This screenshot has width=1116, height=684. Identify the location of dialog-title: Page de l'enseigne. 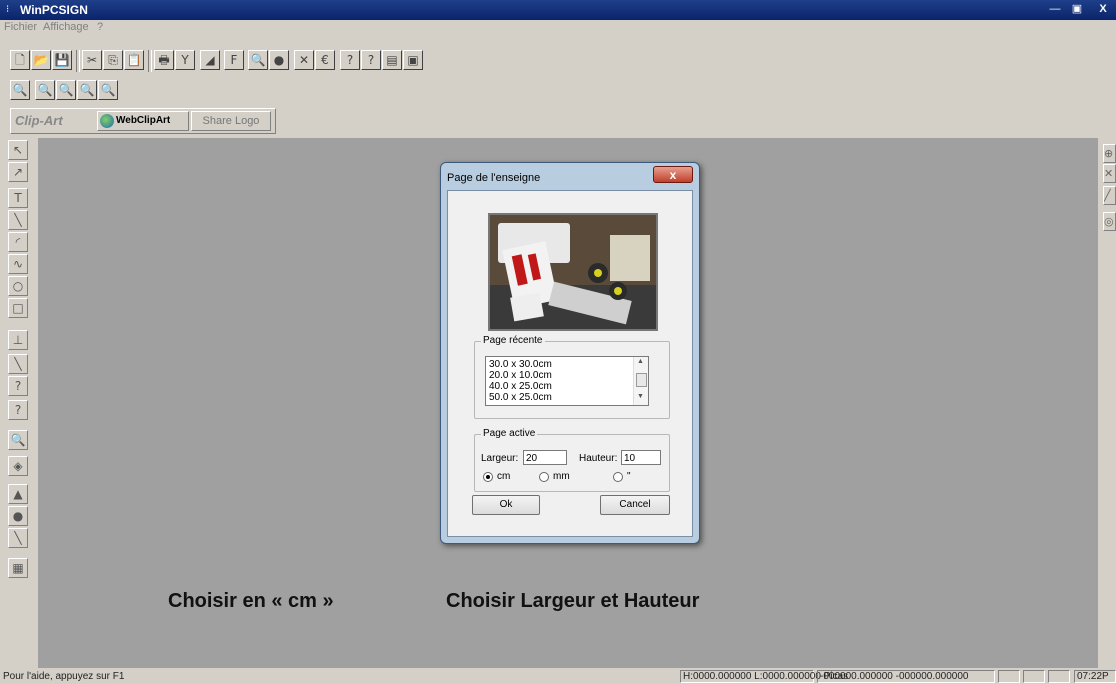
(494, 178).